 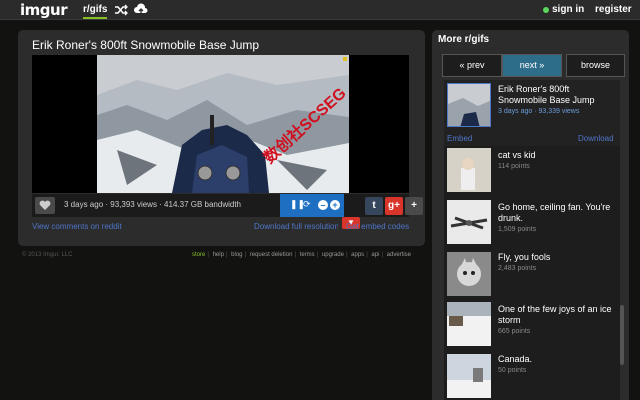 What do you see at coordinates (375, 255) in the screenshot?
I see `footer-link-api: api` at bounding box center [375, 255].